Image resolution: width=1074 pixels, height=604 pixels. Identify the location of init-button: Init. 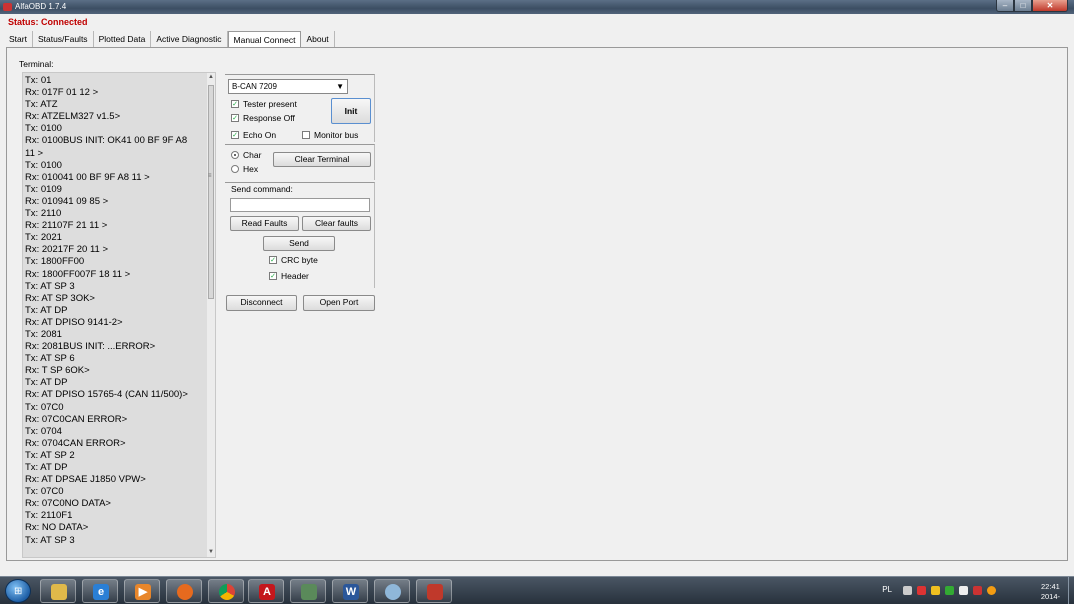
(351, 111).